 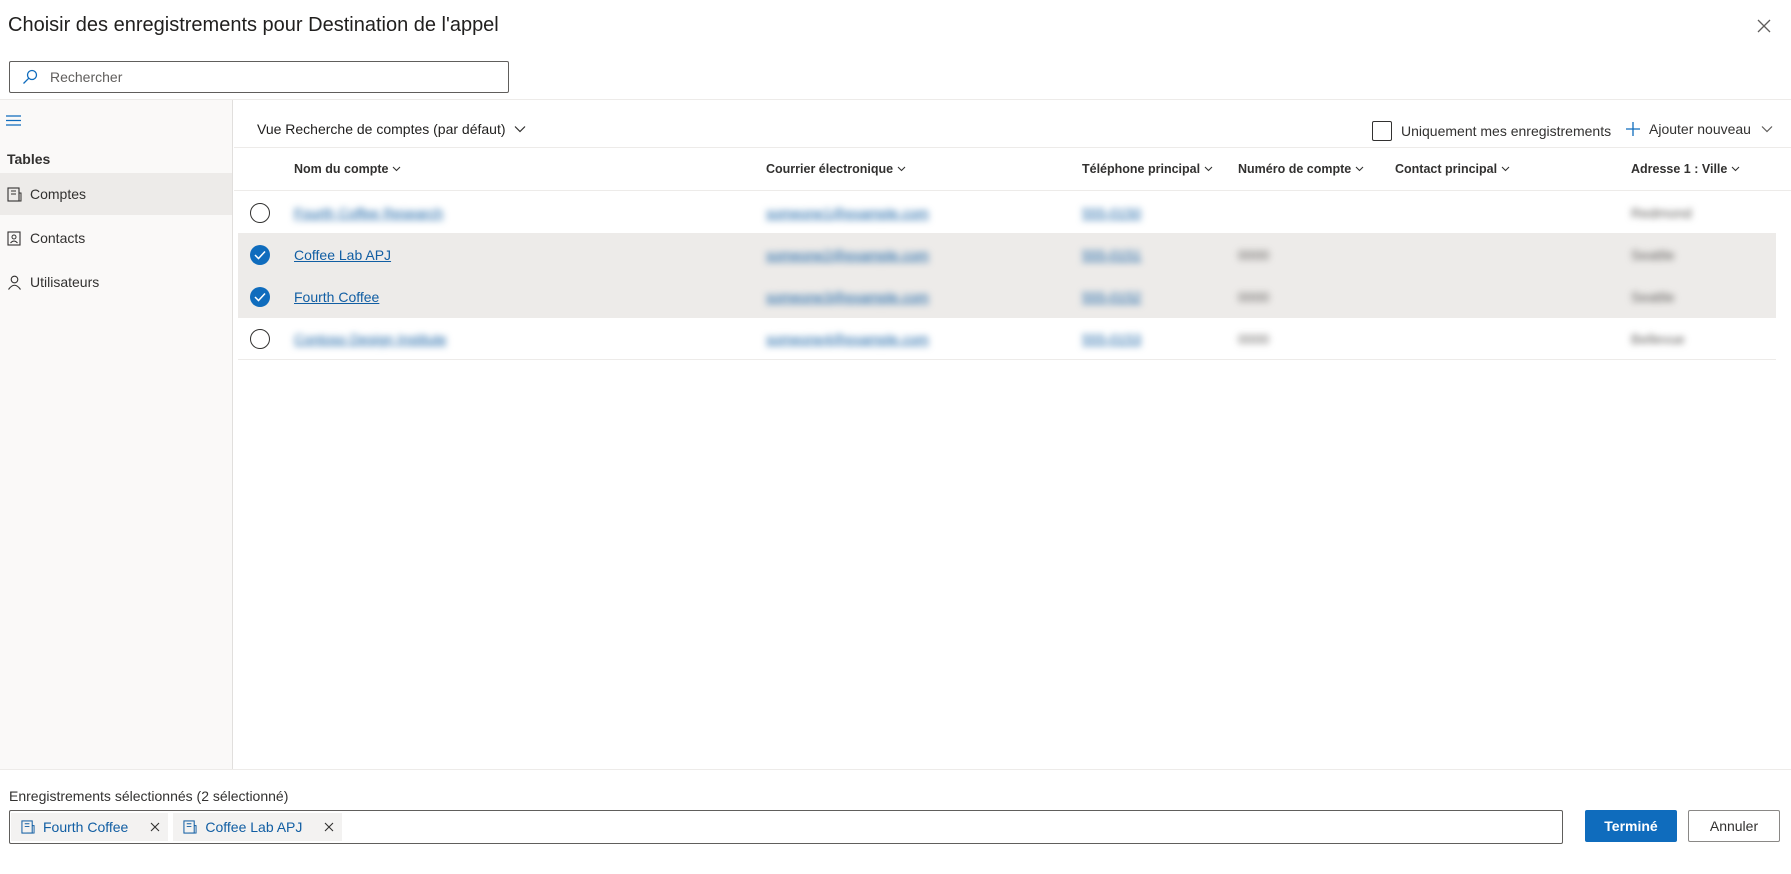 I want to click on phone-link: 555-0151, so click(x=1111, y=255).